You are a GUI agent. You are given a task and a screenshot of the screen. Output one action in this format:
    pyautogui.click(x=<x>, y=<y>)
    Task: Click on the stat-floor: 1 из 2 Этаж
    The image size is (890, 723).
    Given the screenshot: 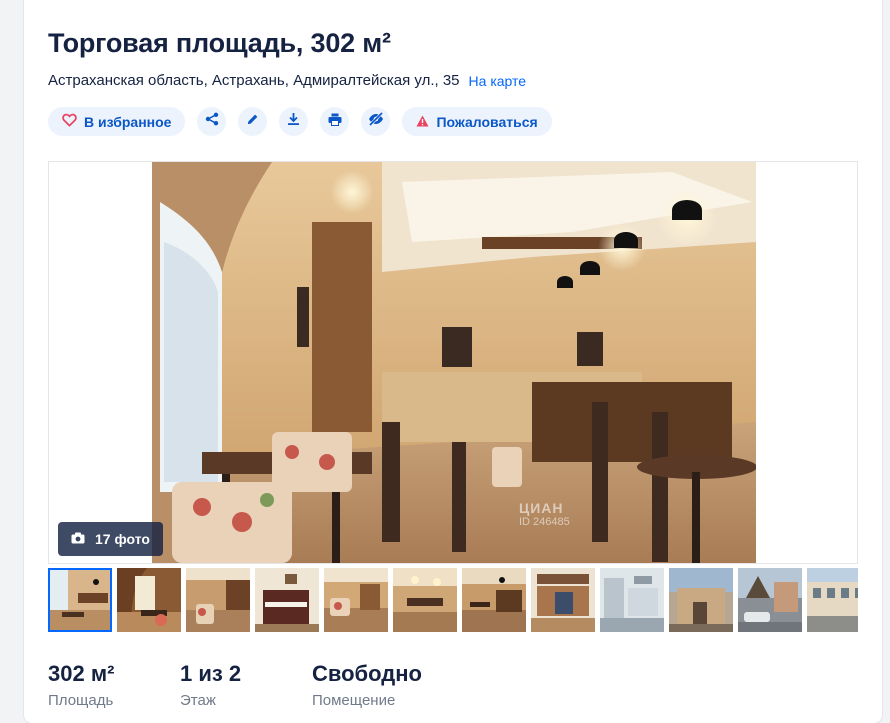 What is the action you would take?
    pyautogui.click(x=246, y=685)
    